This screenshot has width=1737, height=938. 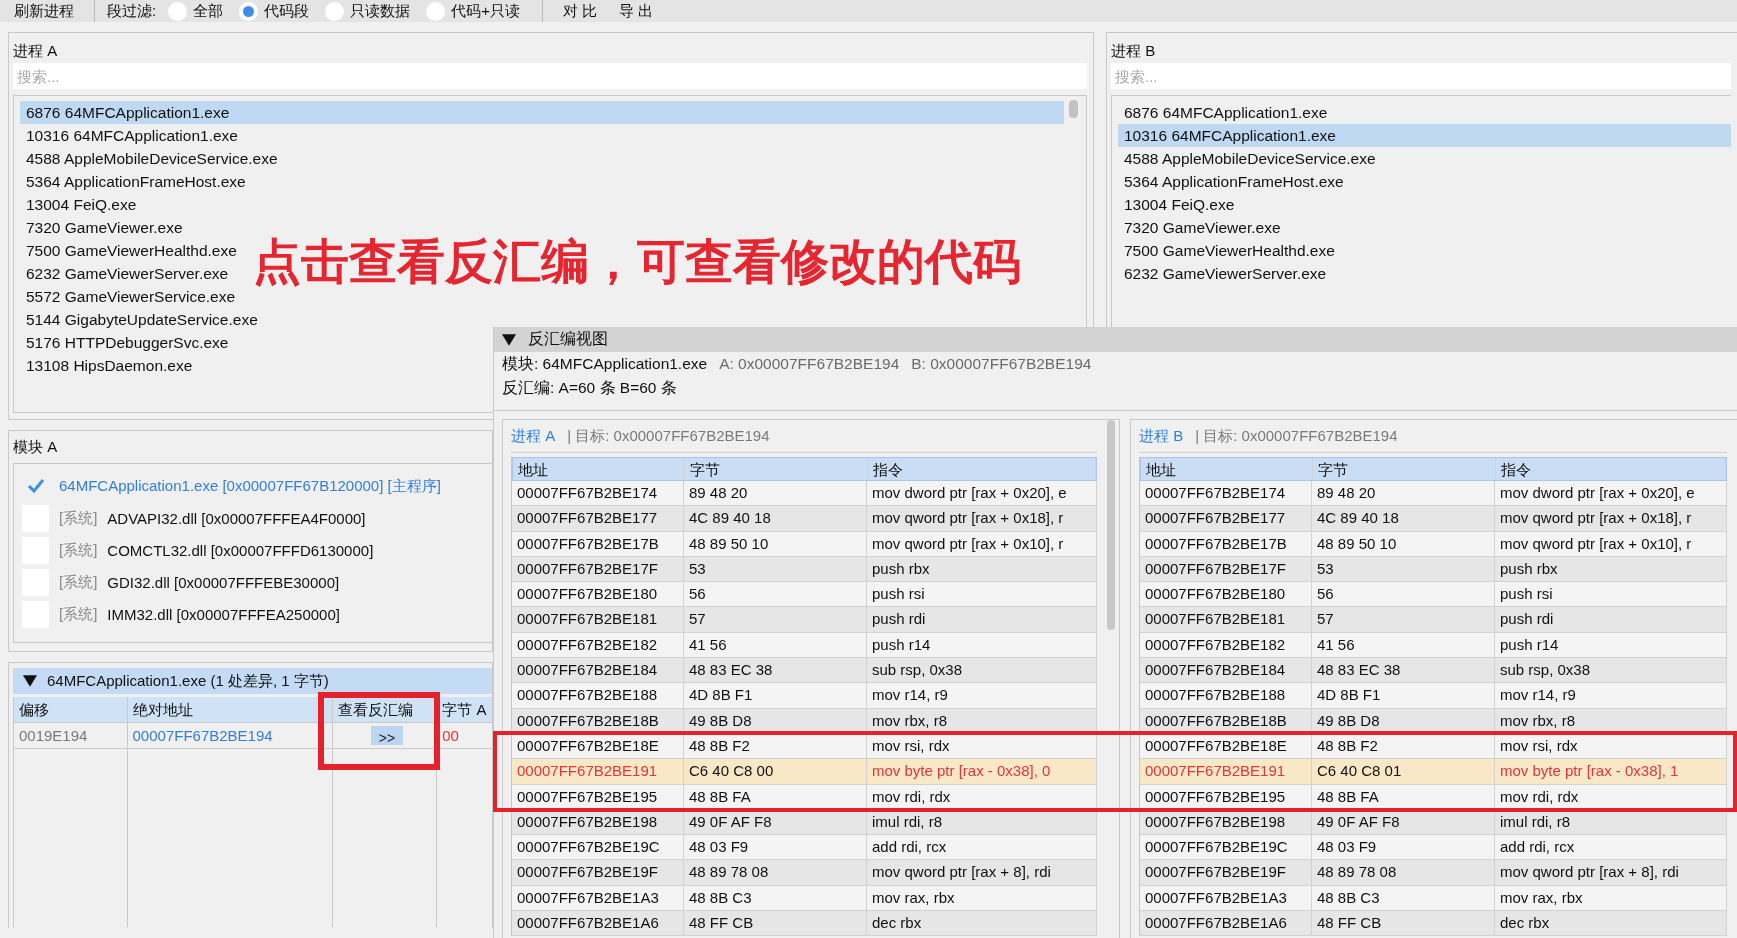 I want to click on radio-option: 代码段, so click(x=274, y=11).